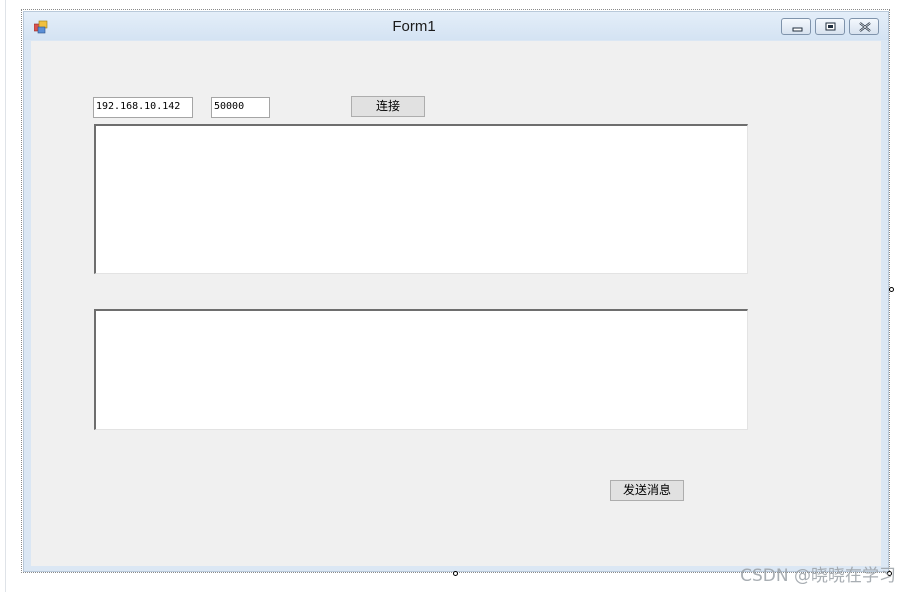 The height and width of the screenshot is (592, 910). What do you see at coordinates (455, 573) in the screenshot?
I see `resize-handle-bottom` at bounding box center [455, 573].